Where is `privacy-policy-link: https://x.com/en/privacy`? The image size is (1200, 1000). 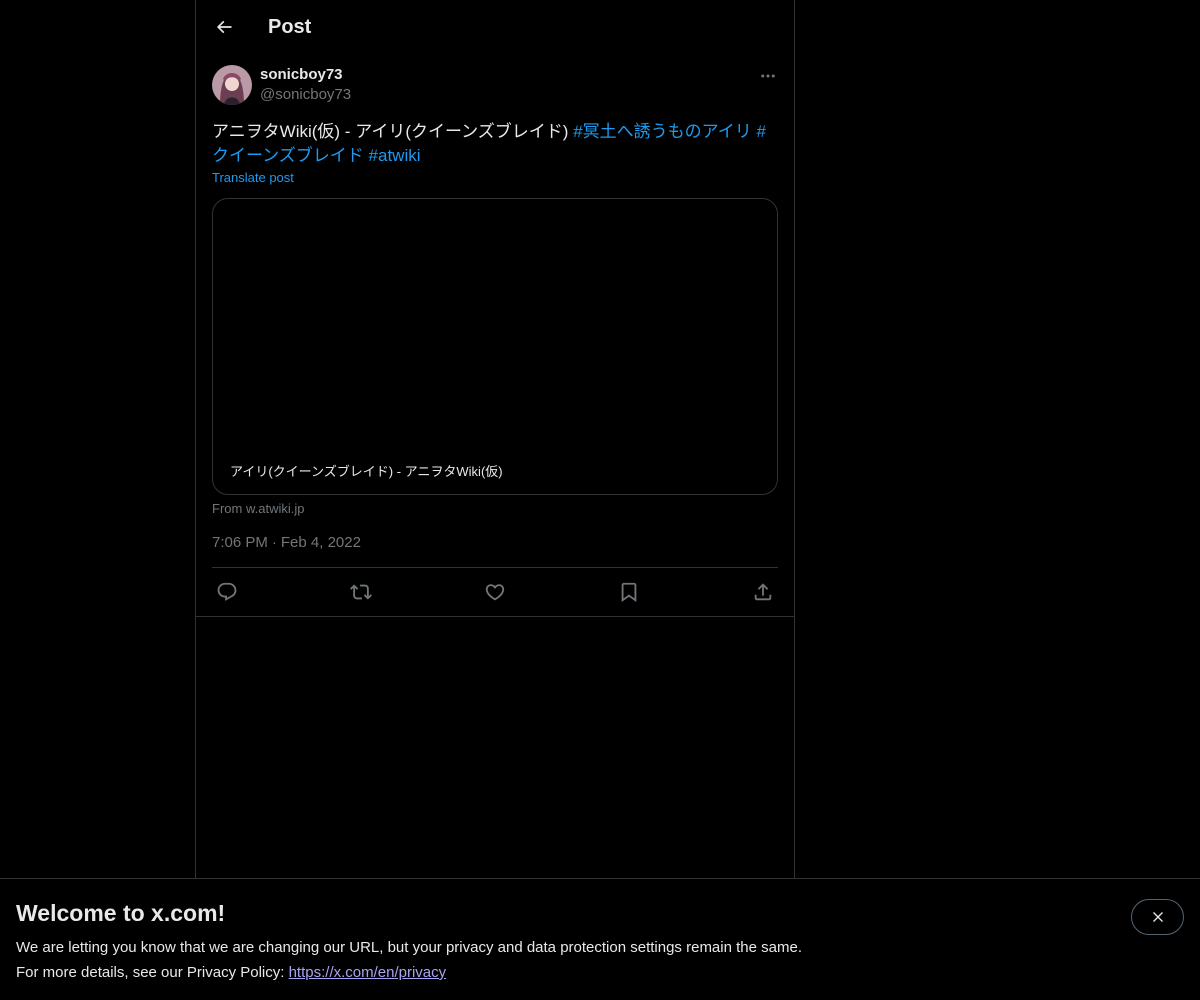 privacy-policy-link: https://x.com/en/privacy is located at coordinates (368, 972).